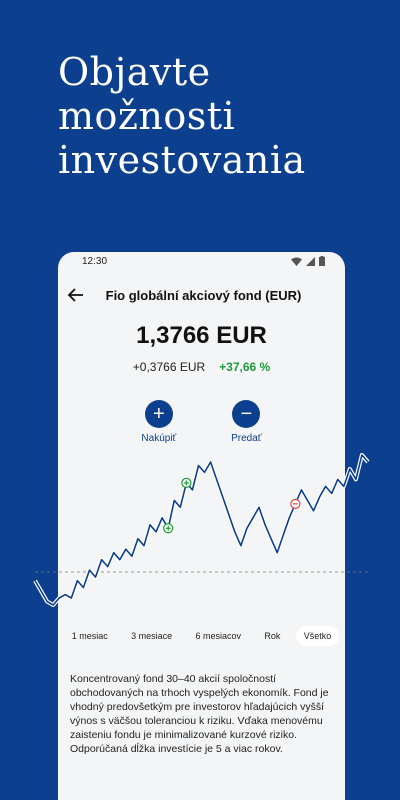 The width and height of the screenshot is (400, 800). Describe the element at coordinates (322, 261) in the screenshot. I see `battery-icon` at that location.